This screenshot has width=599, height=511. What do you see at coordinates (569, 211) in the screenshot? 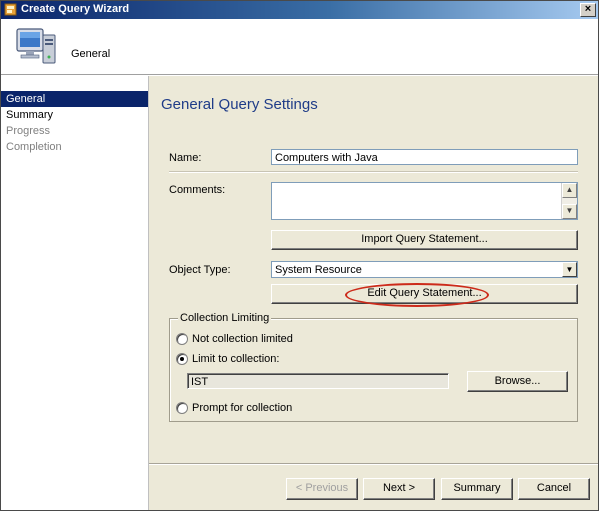
I see `scroll-down-icon: ▼` at bounding box center [569, 211].